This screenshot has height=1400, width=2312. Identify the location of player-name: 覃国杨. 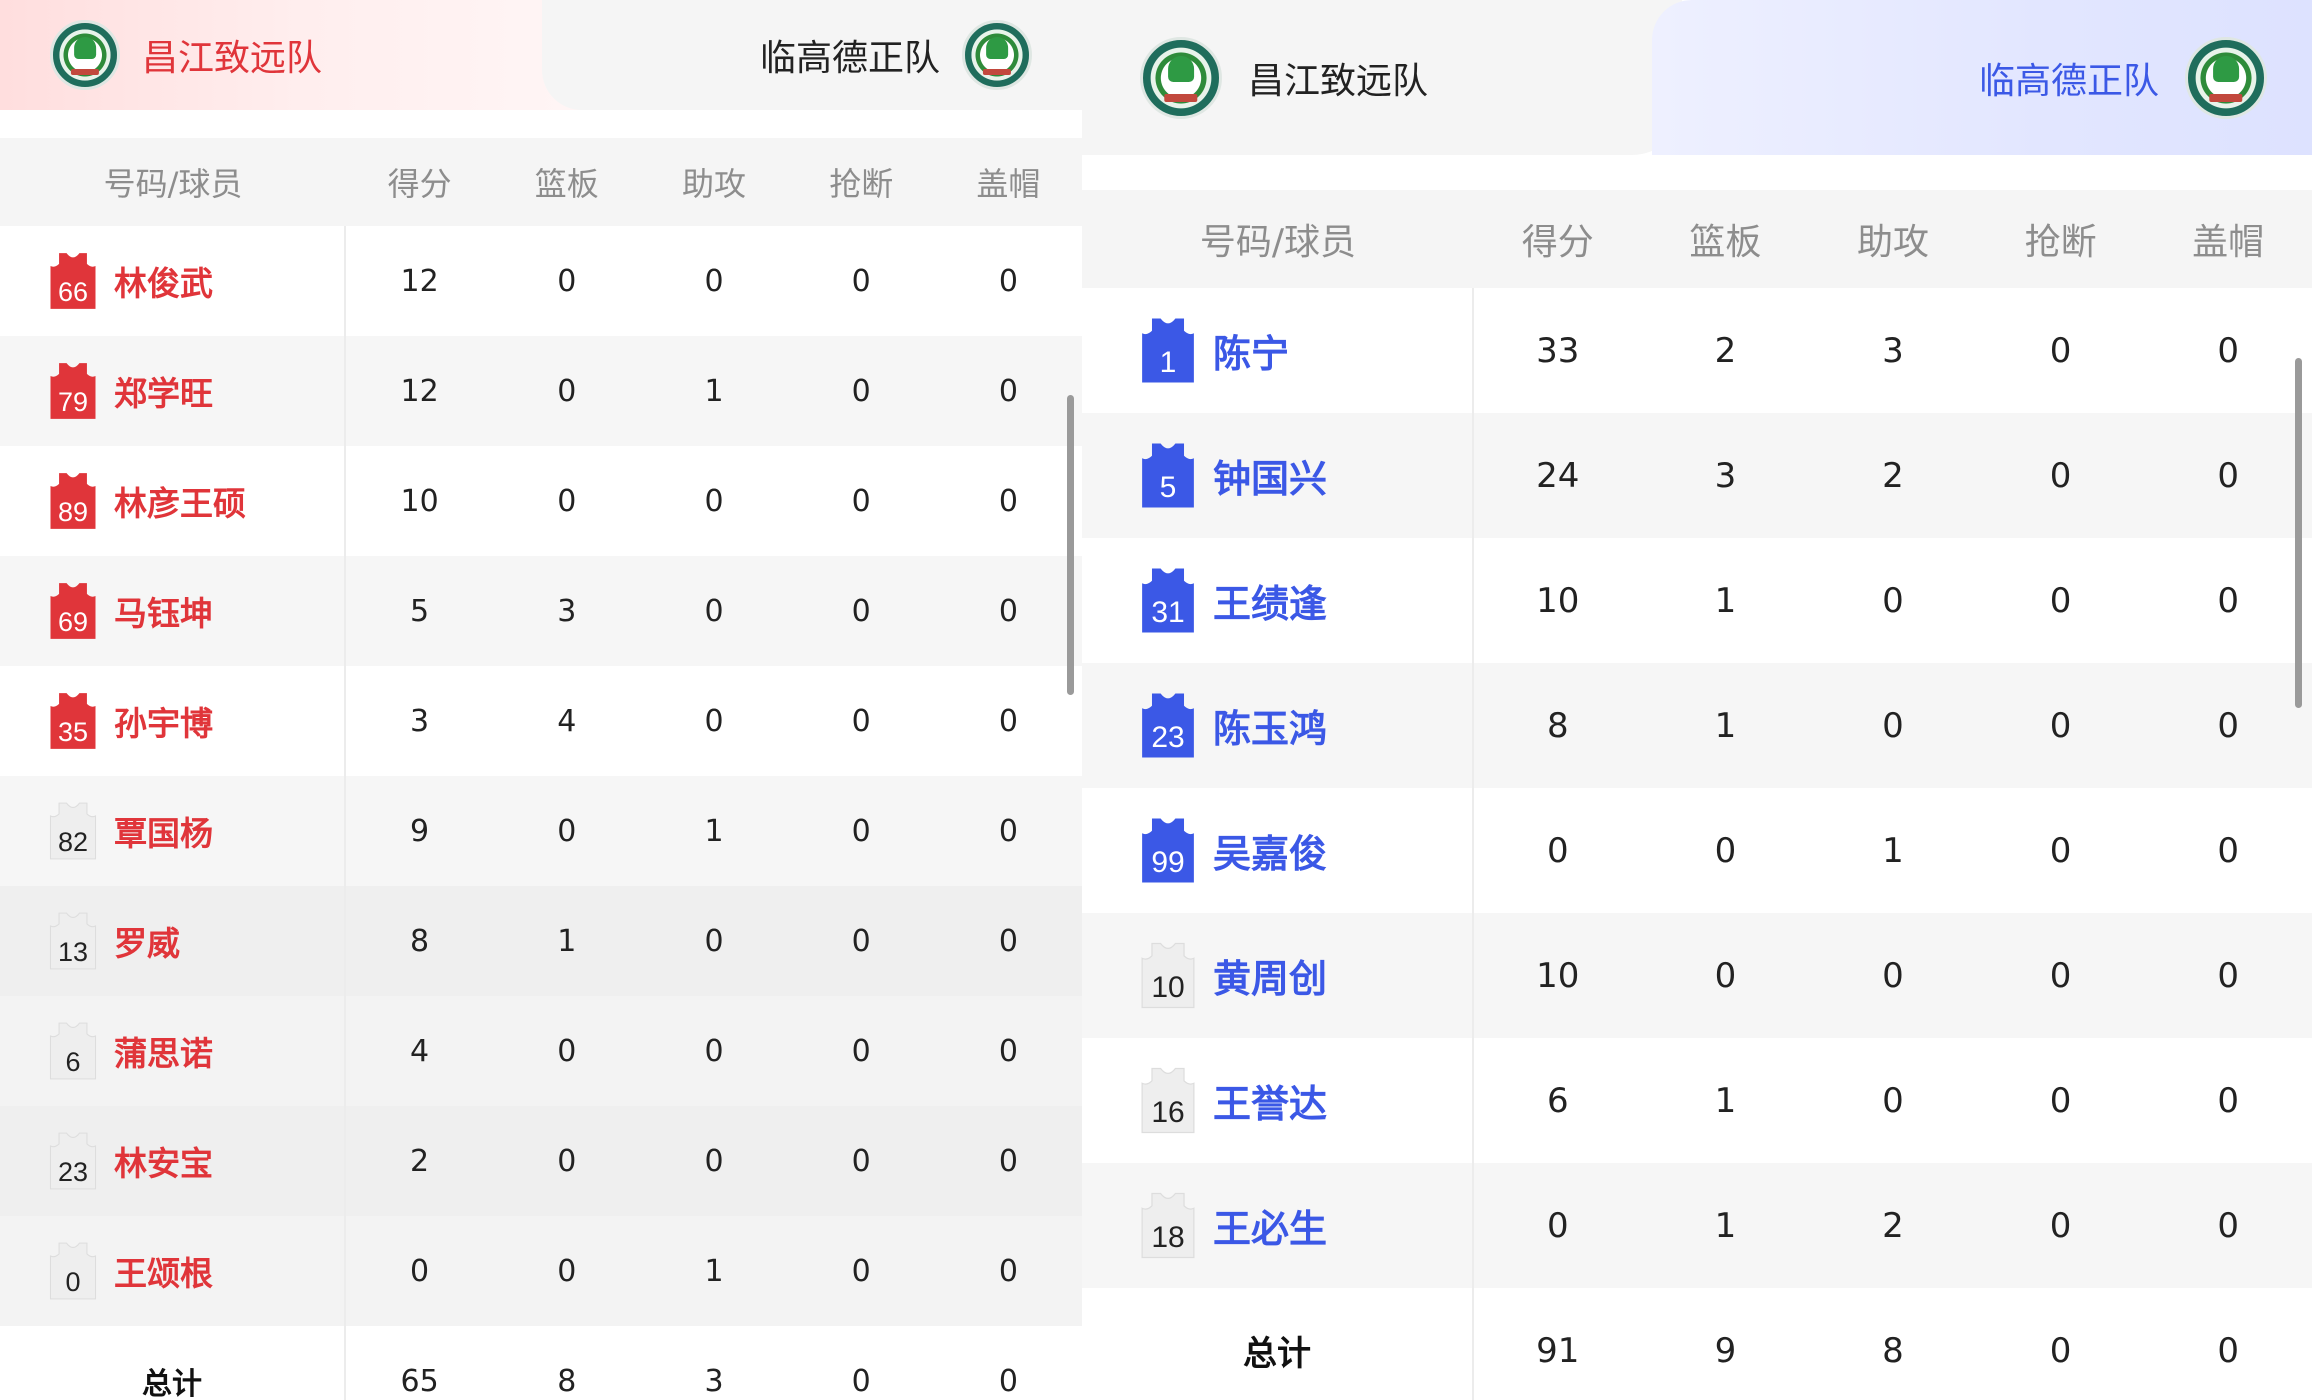
(163, 831).